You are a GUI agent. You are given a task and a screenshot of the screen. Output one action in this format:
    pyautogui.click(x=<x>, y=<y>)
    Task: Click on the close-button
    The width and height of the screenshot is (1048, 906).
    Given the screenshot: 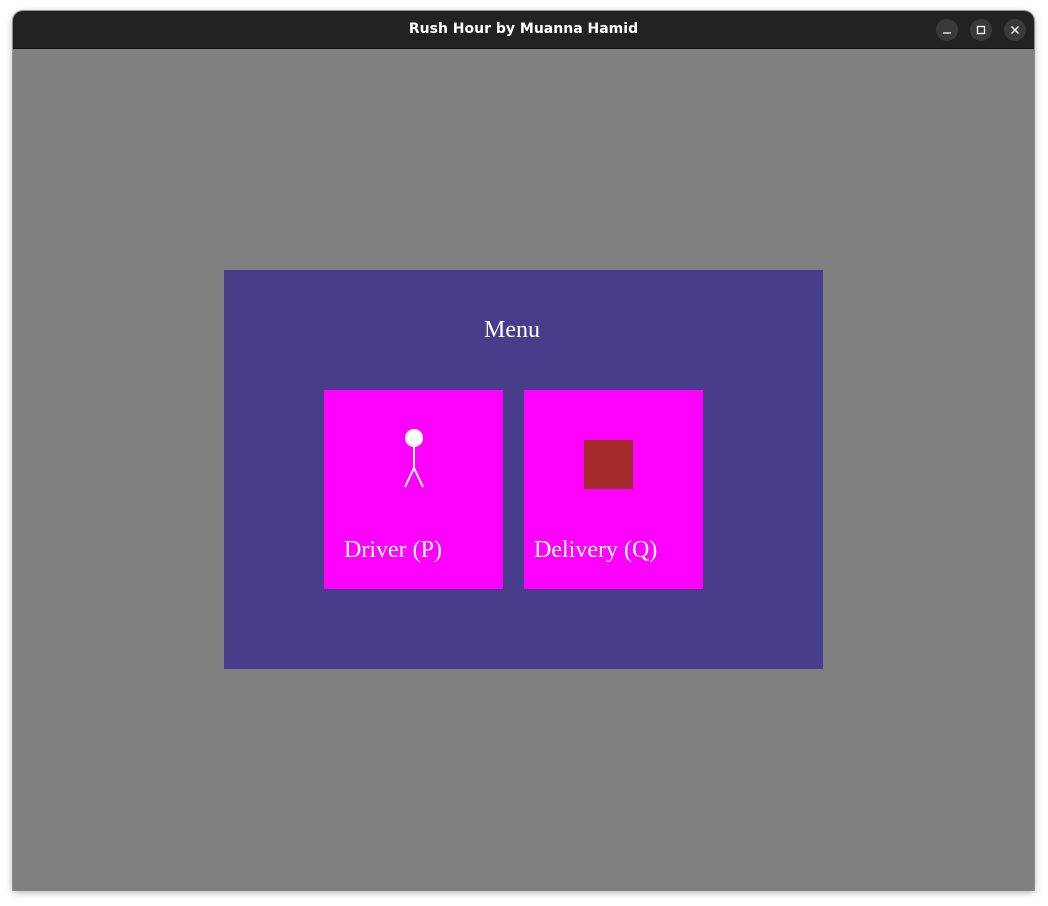 What is the action you would take?
    pyautogui.click(x=1015, y=30)
    